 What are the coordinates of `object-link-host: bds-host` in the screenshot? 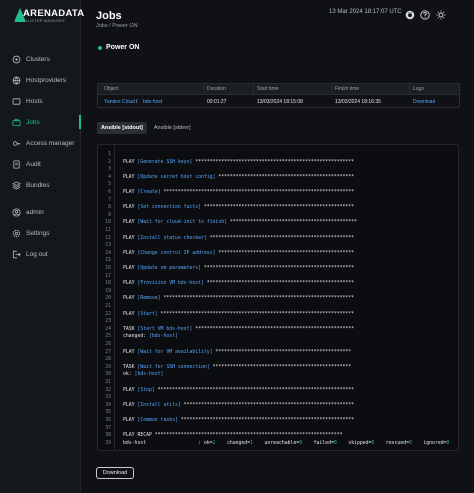 It's located at (152, 102).